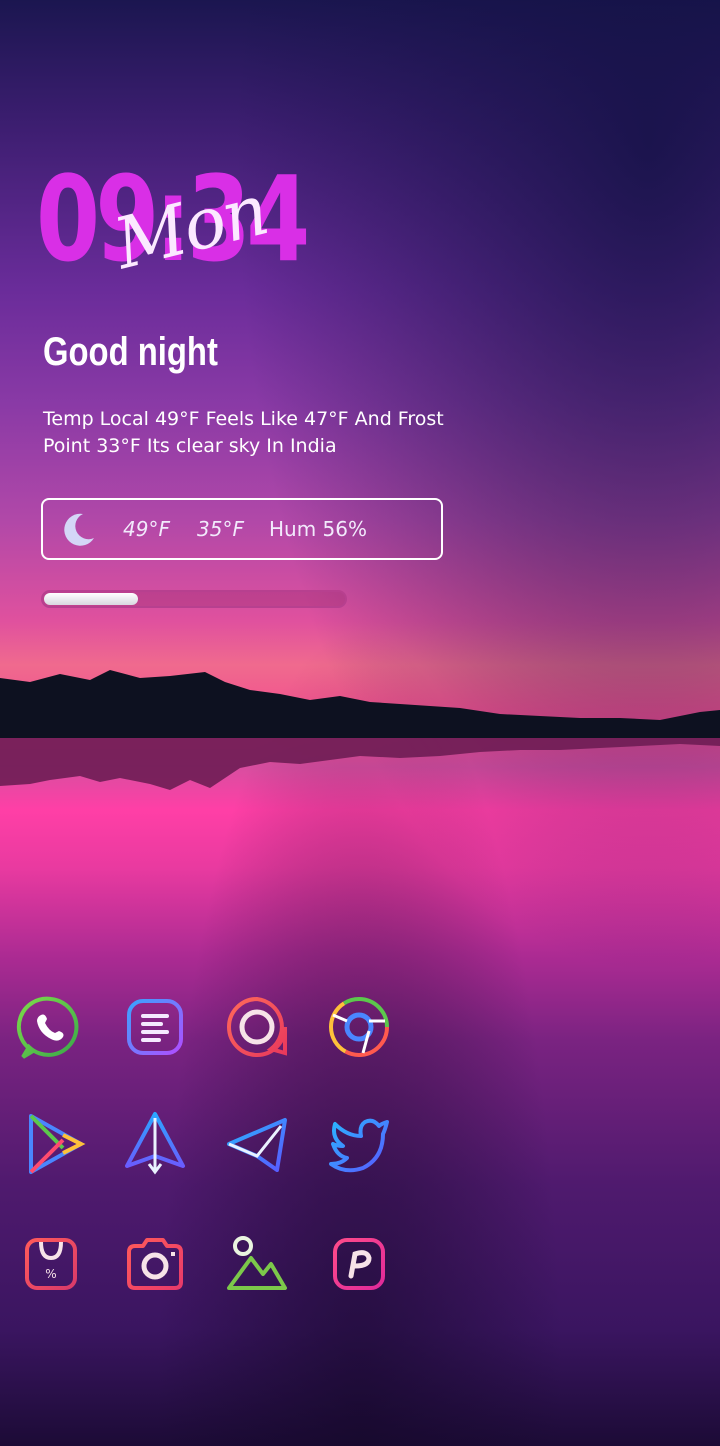 This screenshot has height=1446, width=720. I want to click on paper-plane-icon, so click(155, 1143).